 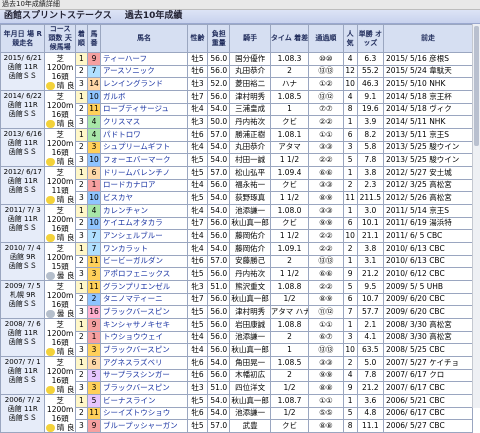 What do you see at coordinates (144, 287) in the screenshot?
I see `horse-name: グランプリエンゼル` at bounding box center [144, 287].